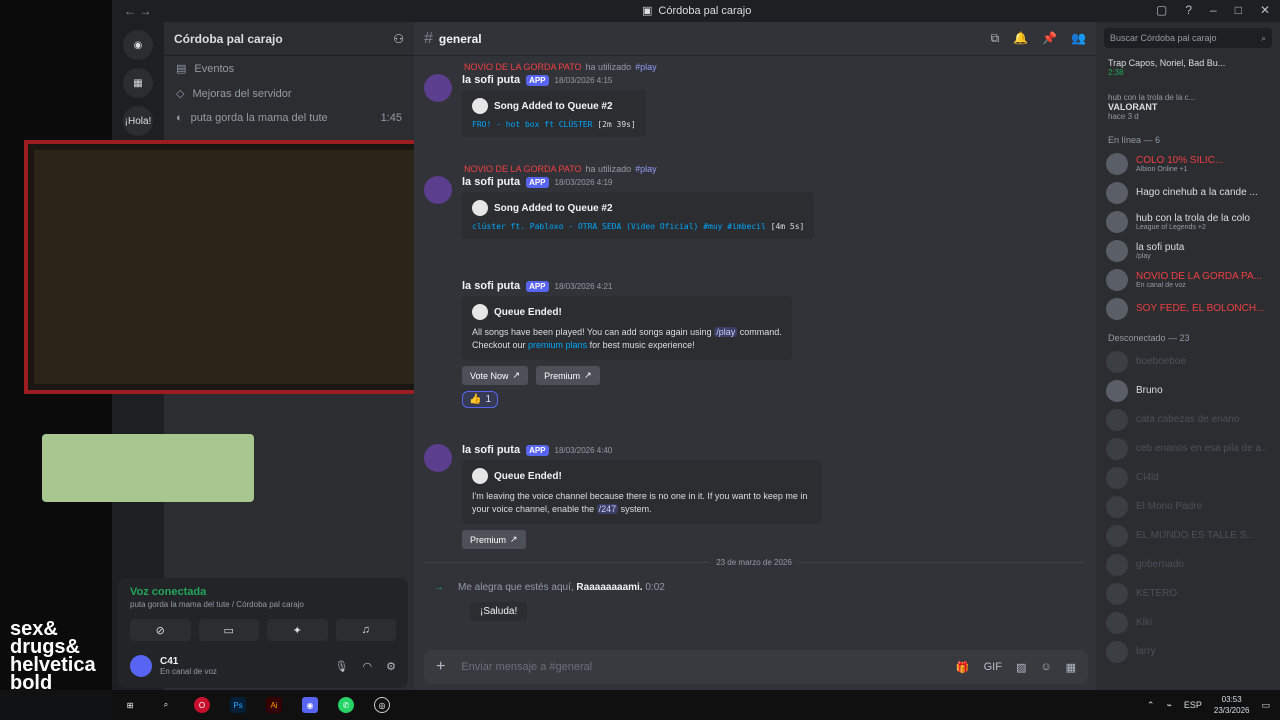 Image resolution: width=1280 pixels, height=720 pixels. What do you see at coordinates (1238, 10) in the screenshot?
I see `maximize-button: □` at bounding box center [1238, 10].